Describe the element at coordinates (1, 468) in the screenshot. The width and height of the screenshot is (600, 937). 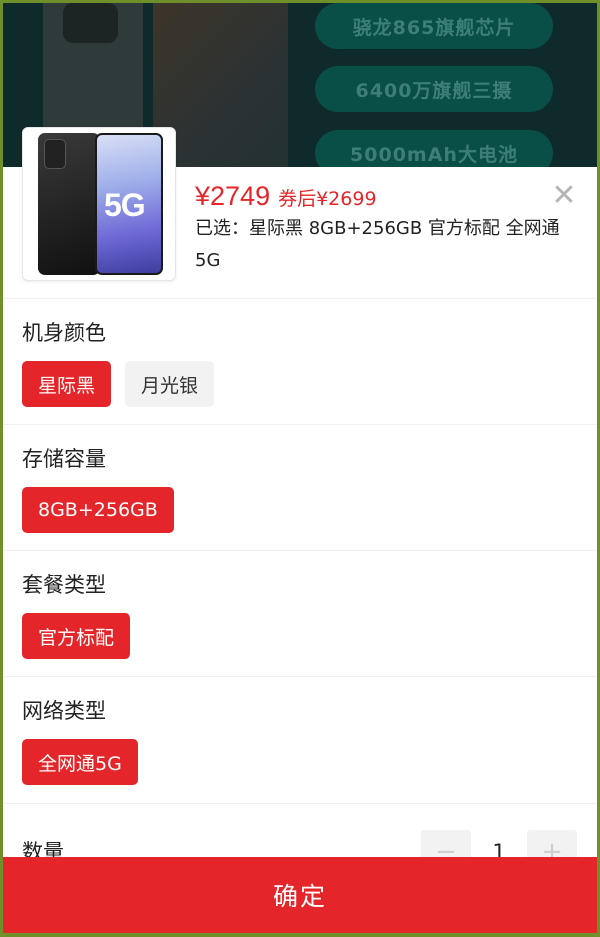
I see `frame-left` at that location.